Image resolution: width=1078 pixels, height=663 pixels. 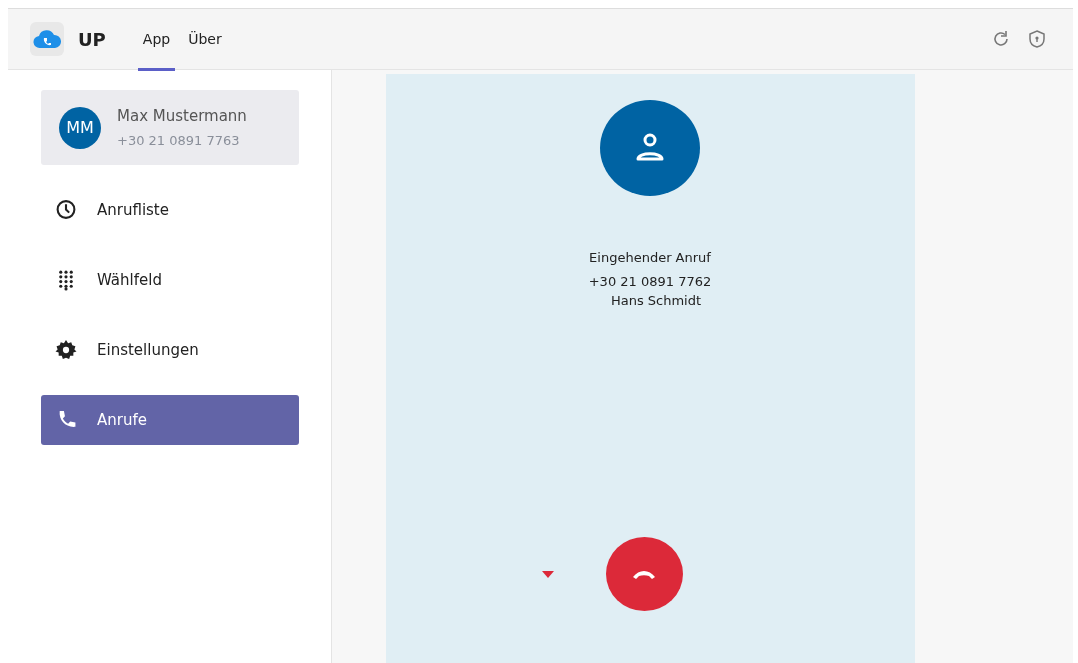 What do you see at coordinates (205, 40) in the screenshot?
I see `nav-tab: Über` at bounding box center [205, 40].